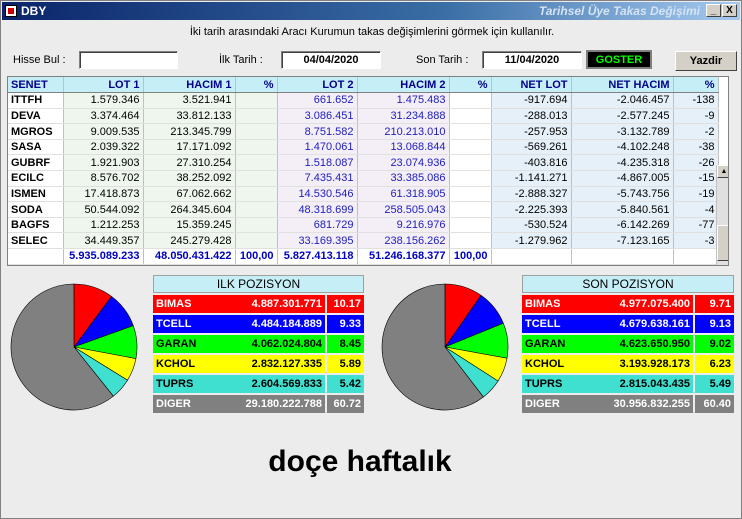  What do you see at coordinates (552, 364) in the screenshot?
I see `position-name: KCHOL` at bounding box center [552, 364].